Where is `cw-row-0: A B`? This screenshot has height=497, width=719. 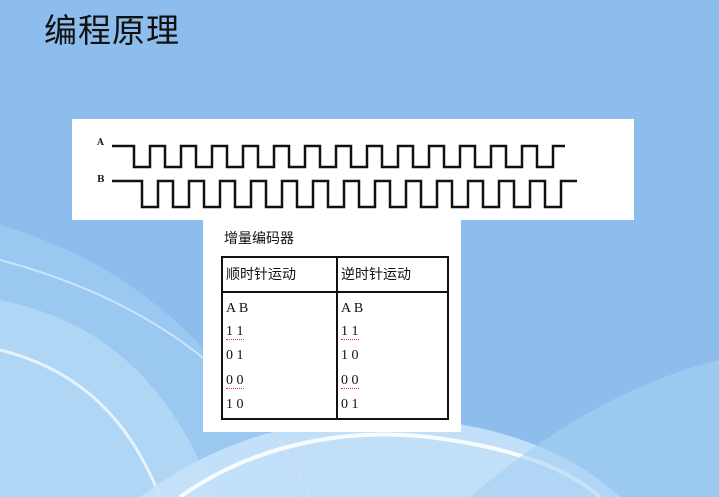 cw-row-0: A B is located at coordinates (237, 308).